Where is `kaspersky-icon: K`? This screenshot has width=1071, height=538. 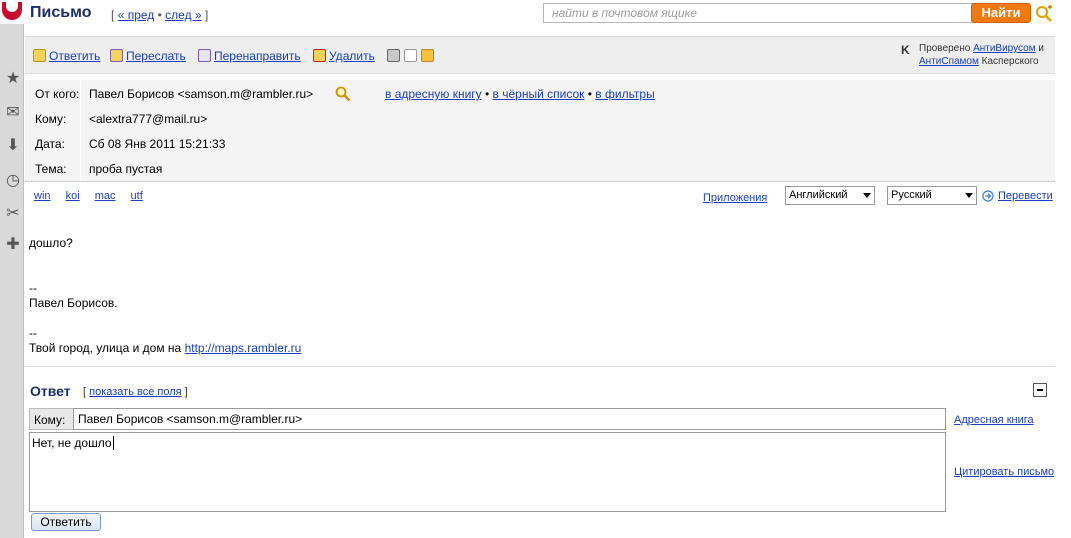 kaspersky-icon: K is located at coordinates (905, 50).